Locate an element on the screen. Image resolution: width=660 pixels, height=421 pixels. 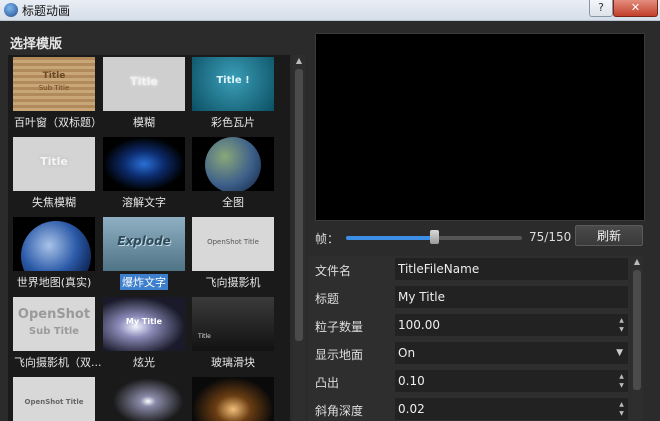
globe-icon is located at coordinates (233, 164).